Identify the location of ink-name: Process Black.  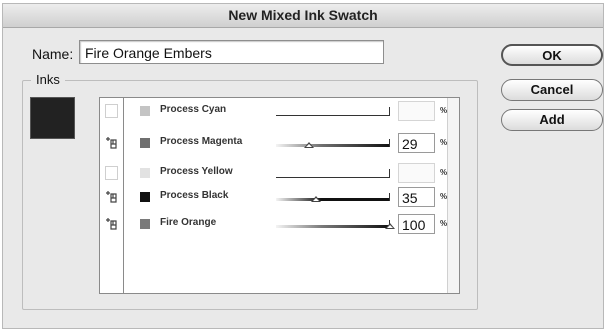
(194, 195).